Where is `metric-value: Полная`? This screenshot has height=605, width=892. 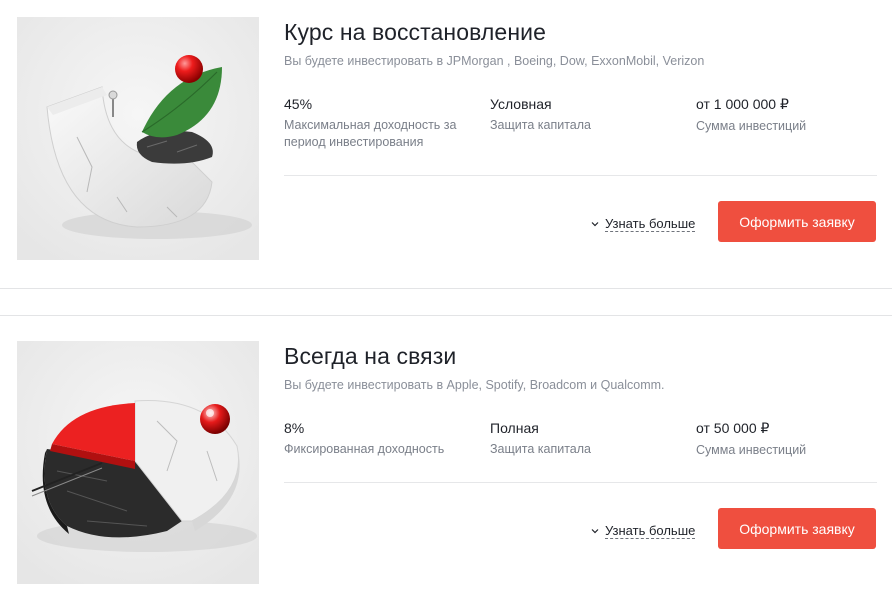 metric-value: Полная is located at coordinates (514, 428).